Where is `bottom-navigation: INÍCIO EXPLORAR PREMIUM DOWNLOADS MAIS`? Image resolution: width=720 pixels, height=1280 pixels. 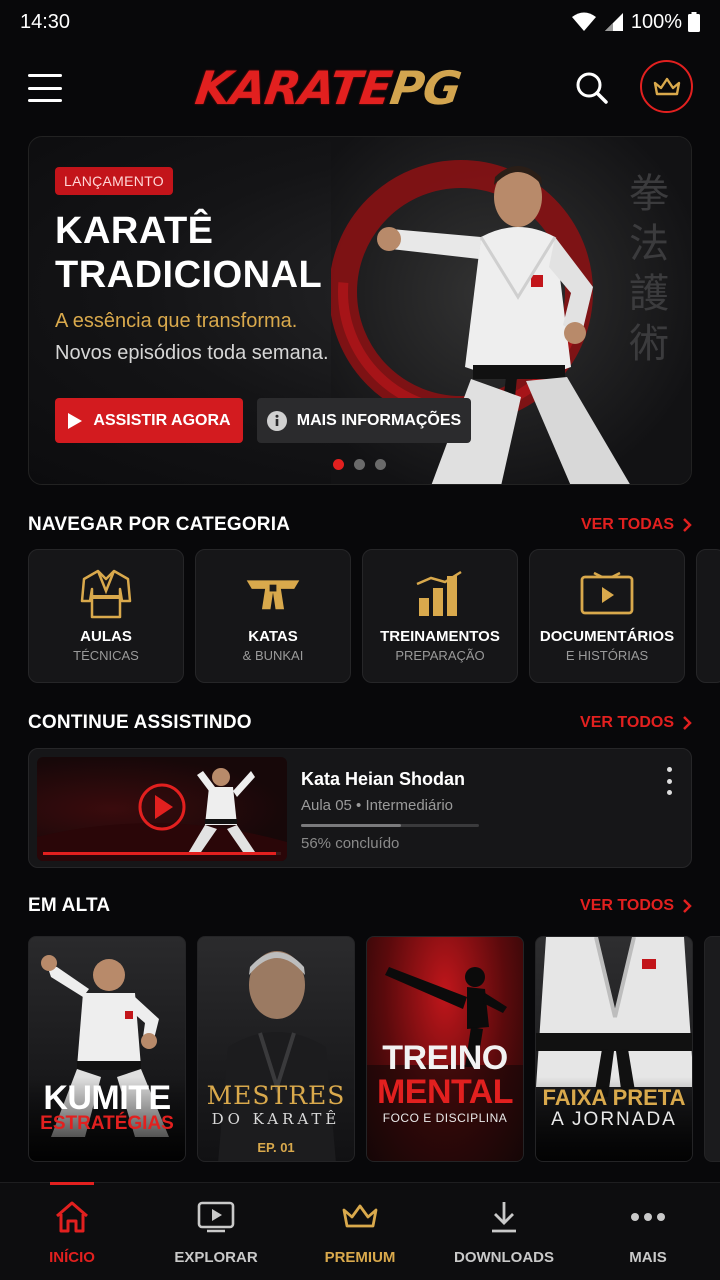
bottom-navigation: INÍCIO EXPLORAR PREMIUM DOWNLOADS MAIS is located at coordinates (360, 1231).